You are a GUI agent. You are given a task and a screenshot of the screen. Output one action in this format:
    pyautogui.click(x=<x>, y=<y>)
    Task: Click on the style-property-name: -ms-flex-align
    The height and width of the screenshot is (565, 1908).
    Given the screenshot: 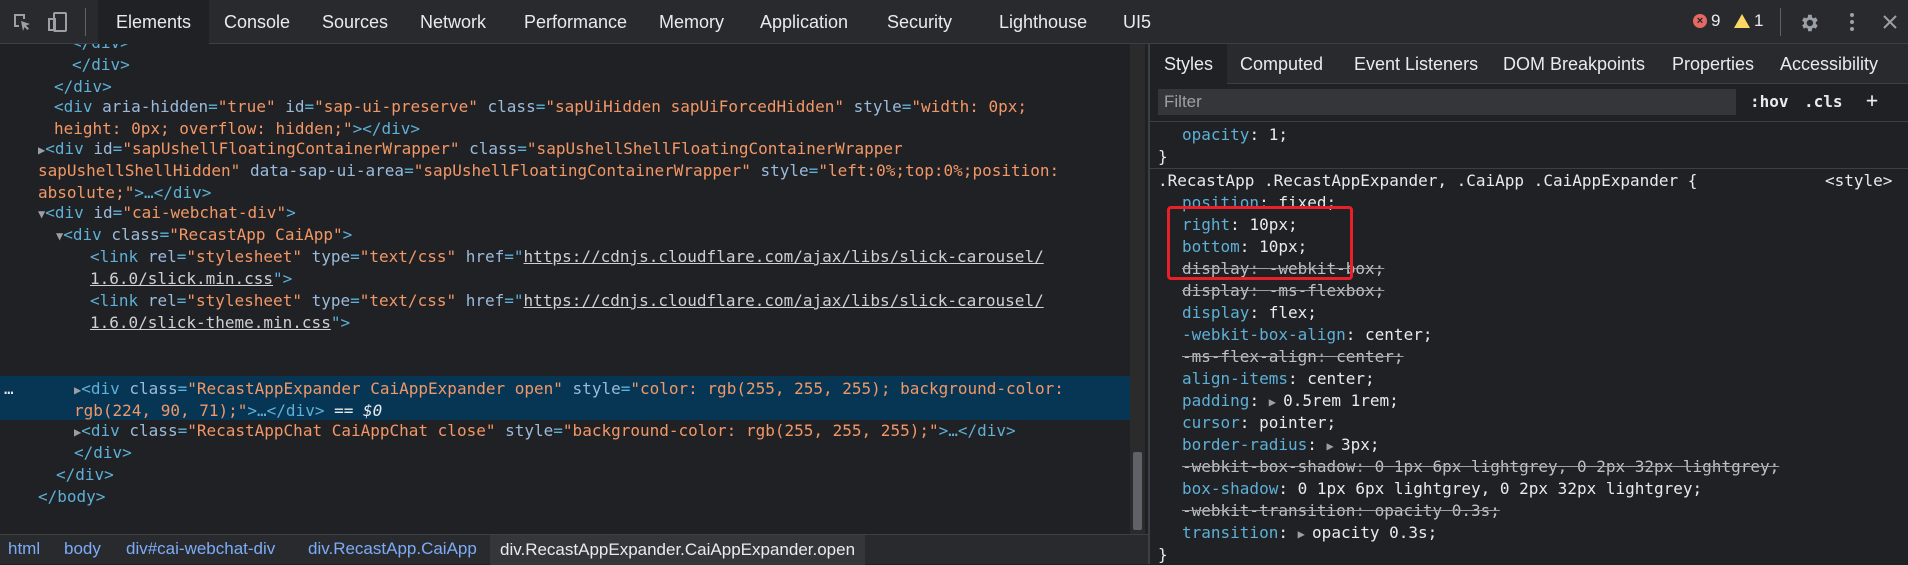 What is the action you would take?
    pyautogui.click(x=1249, y=356)
    